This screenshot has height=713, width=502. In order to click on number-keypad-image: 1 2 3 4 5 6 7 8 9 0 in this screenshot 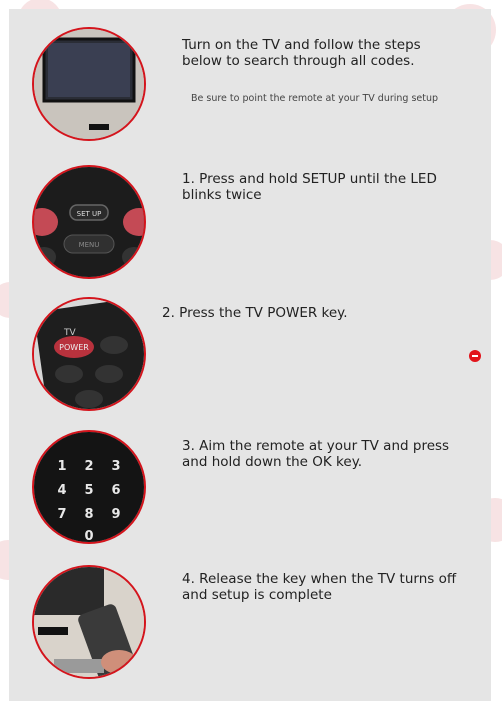, I will do `click(89, 487)`.